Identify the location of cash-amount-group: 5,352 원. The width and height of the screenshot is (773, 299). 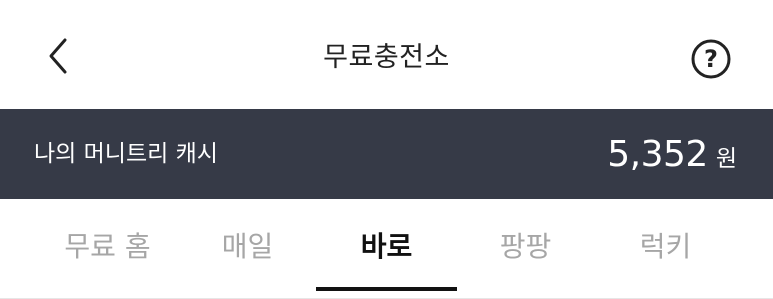
(672, 154).